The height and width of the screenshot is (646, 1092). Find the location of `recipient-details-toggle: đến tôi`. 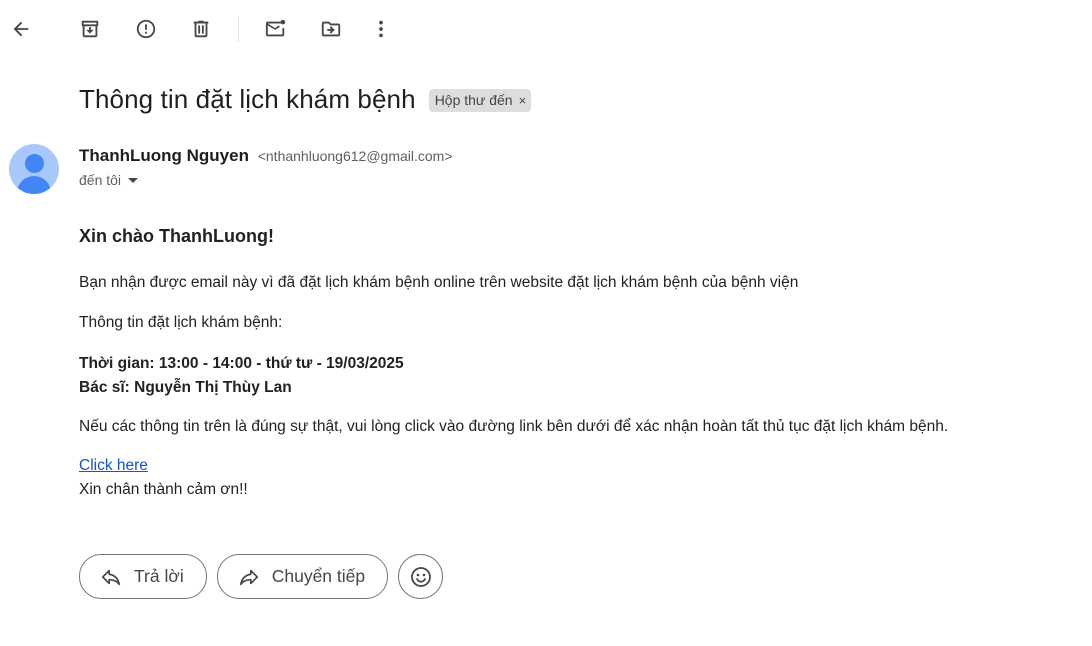

recipient-details-toggle: đến tôi is located at coordinates (109, 180).